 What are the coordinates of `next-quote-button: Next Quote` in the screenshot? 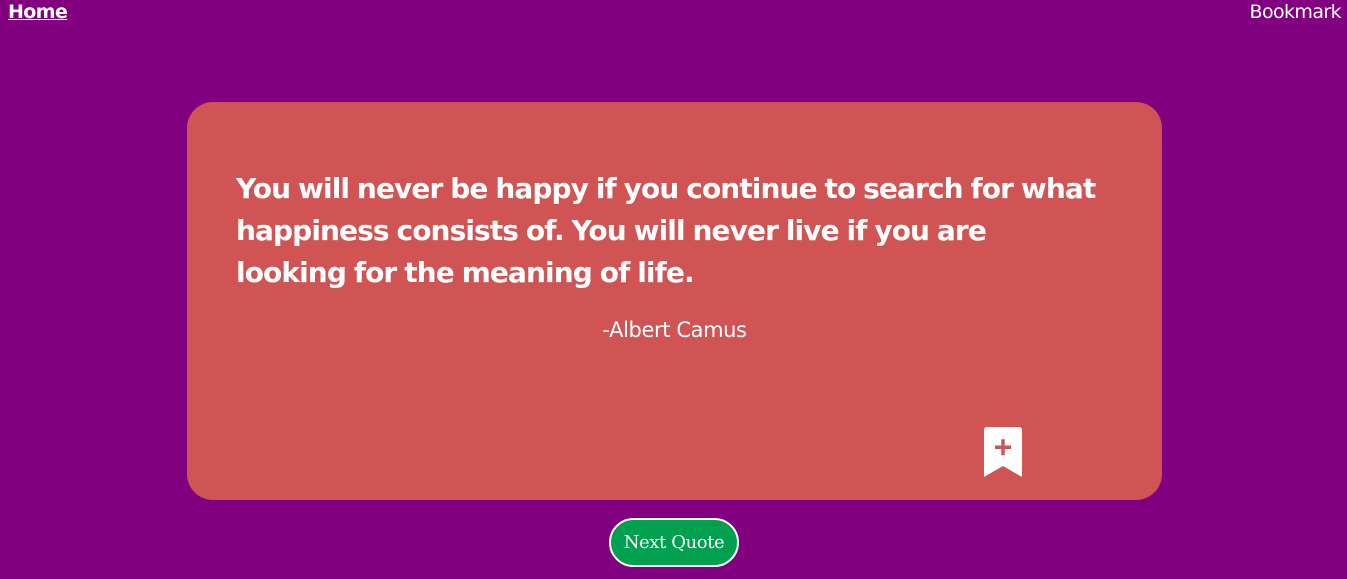 It's located at (674, 542).